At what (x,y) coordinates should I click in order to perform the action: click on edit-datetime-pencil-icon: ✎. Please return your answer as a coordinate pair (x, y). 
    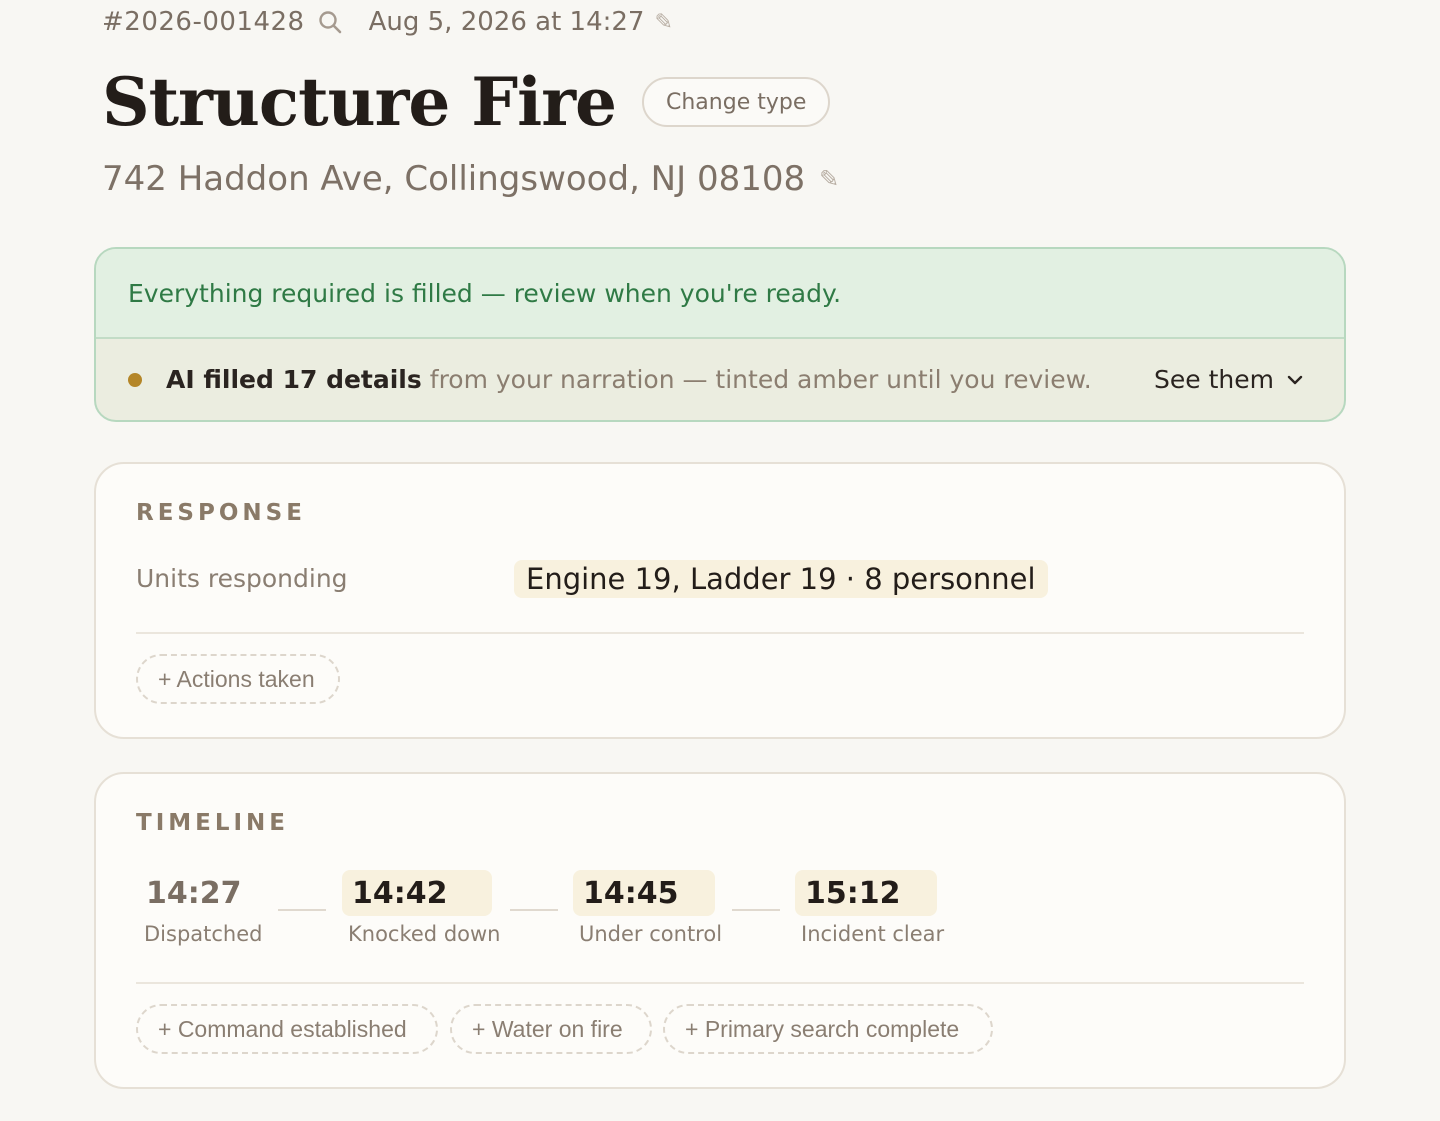
    Looking at the image, I should click on (663, 22).